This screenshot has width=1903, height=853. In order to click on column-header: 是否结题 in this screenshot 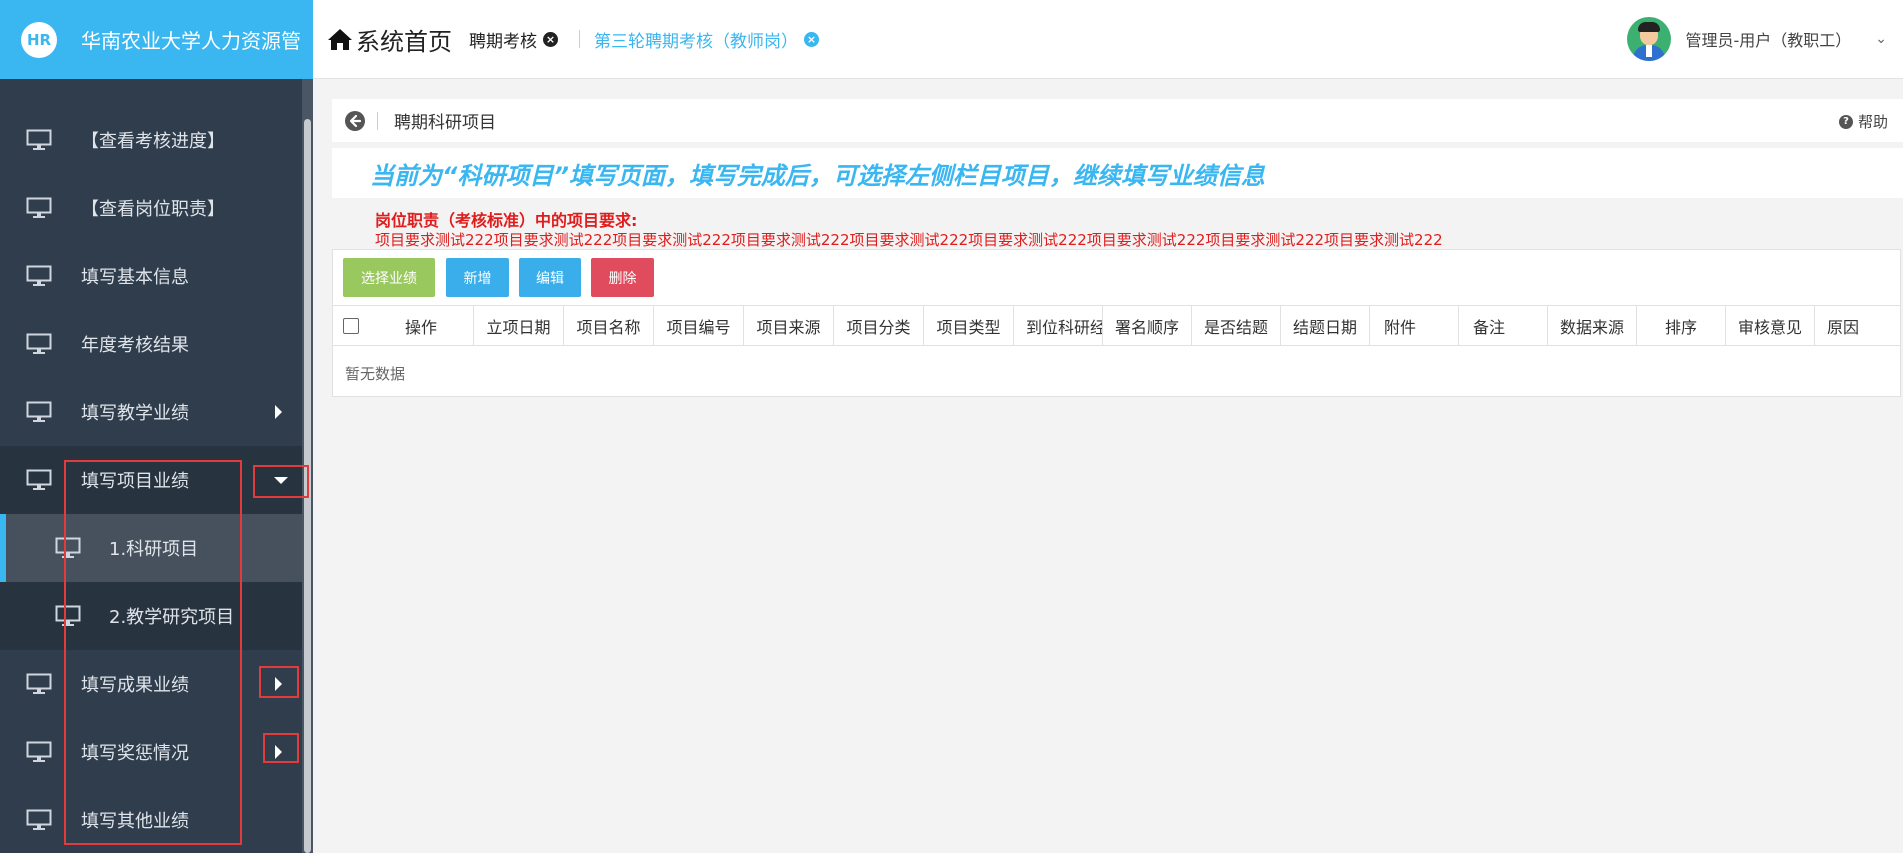, I will do `click(1236, 325)`.